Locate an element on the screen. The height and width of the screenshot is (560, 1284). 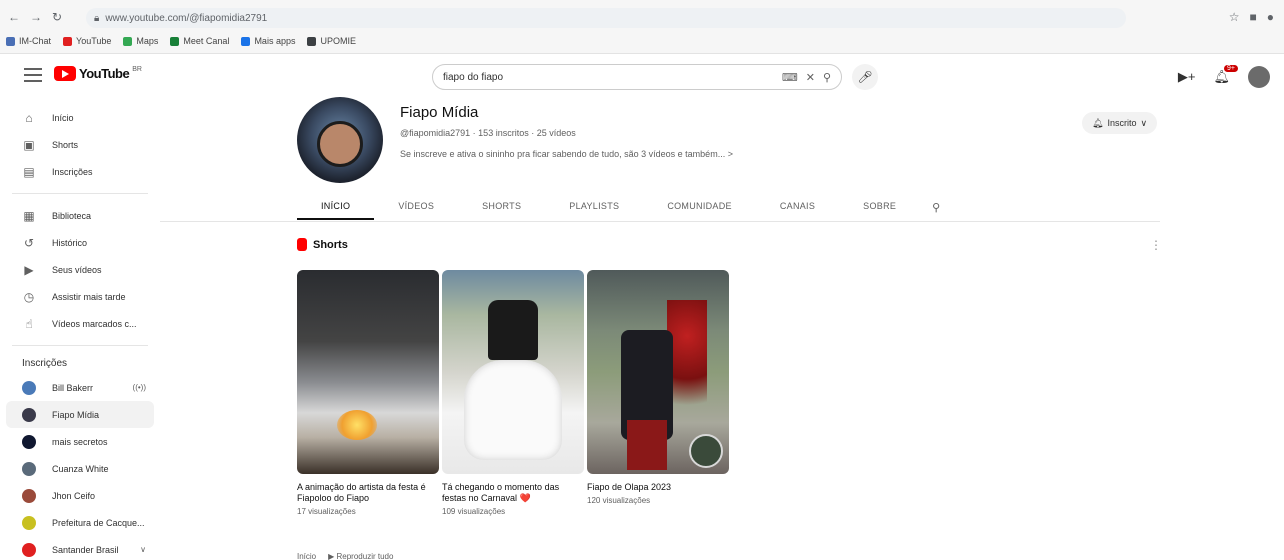
subscription-item: Jhon Ceifo is located at coordinates (80, 495).